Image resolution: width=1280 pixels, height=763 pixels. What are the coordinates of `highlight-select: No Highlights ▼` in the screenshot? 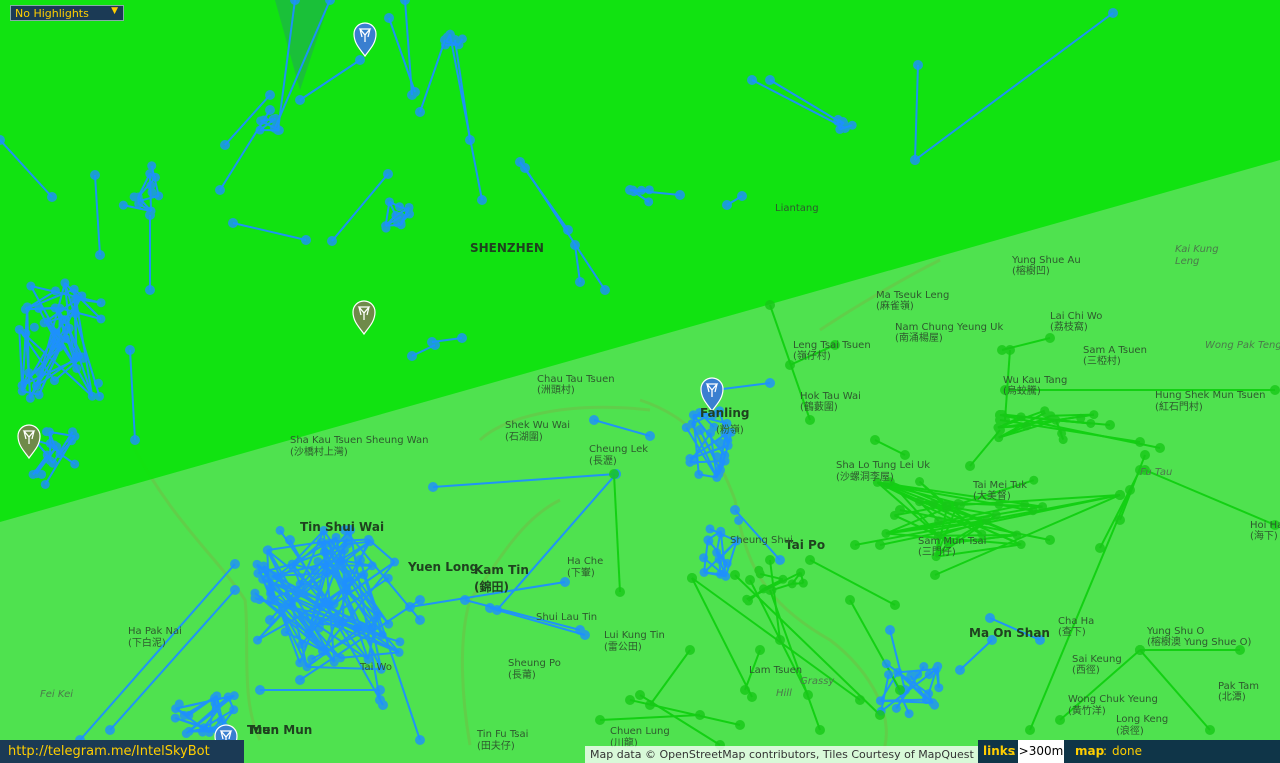 It's located at (67, 13).